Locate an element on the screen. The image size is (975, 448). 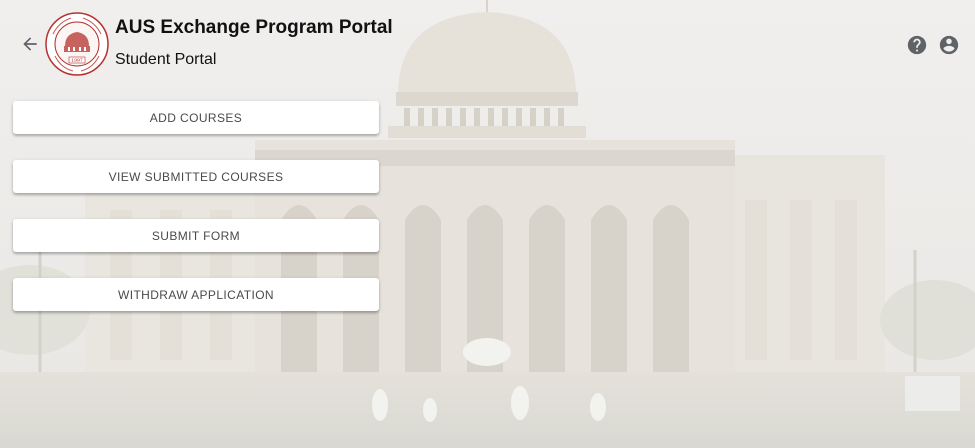
add-courses-button: ADD COURSES is located at coordinates (196, 117).